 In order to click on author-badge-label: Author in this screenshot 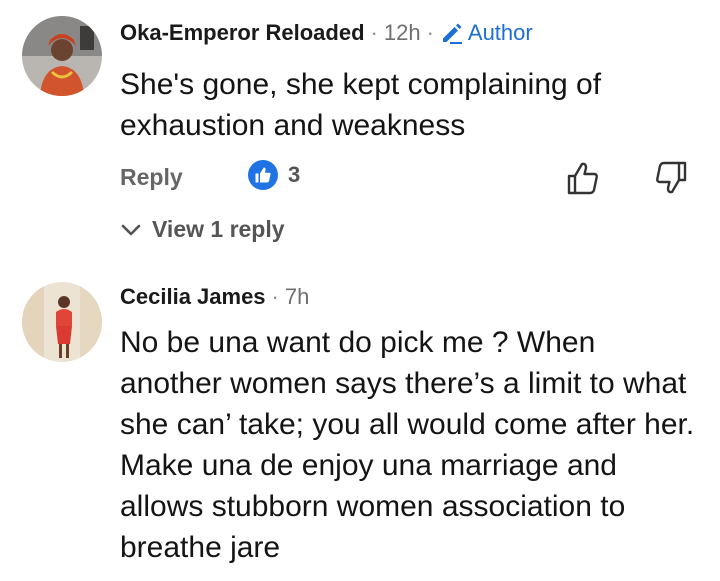, I will do `click(500, 32)`.